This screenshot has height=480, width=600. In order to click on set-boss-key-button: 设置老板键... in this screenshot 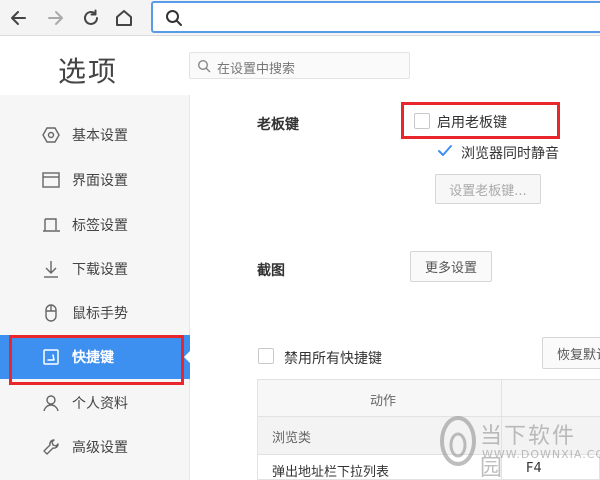, I will do `click(488, 189)`.